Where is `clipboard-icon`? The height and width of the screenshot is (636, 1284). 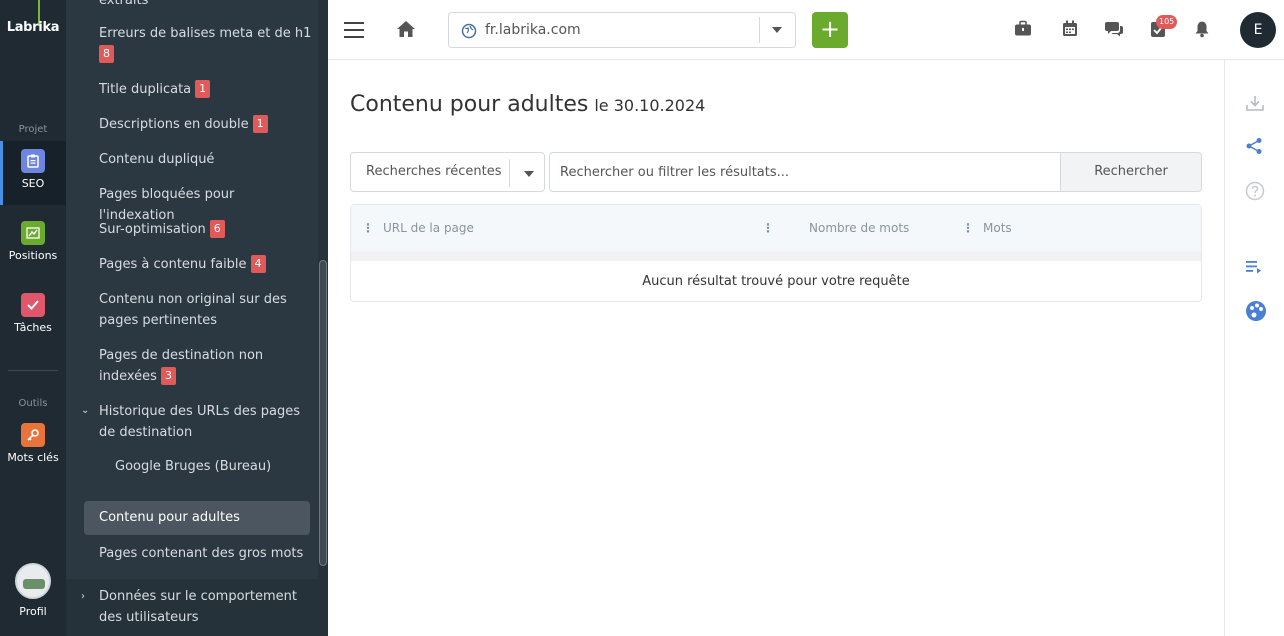
clipboard-icon is located at coordinates (33, 161).